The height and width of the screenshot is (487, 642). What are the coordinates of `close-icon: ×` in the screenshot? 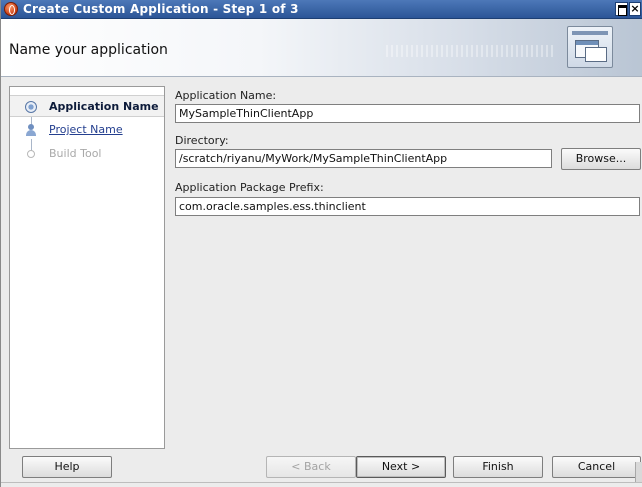 It's located at (635, 9).